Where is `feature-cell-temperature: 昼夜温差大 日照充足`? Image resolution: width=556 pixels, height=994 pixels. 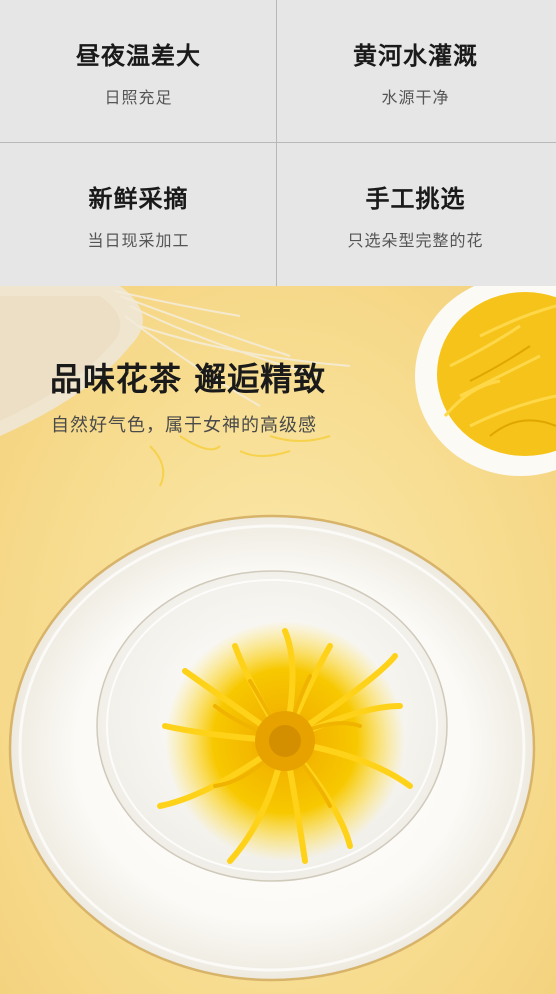 feature-cell-temperature: 昼夜温差大 日照充足 is located at coordinates (138, 71).